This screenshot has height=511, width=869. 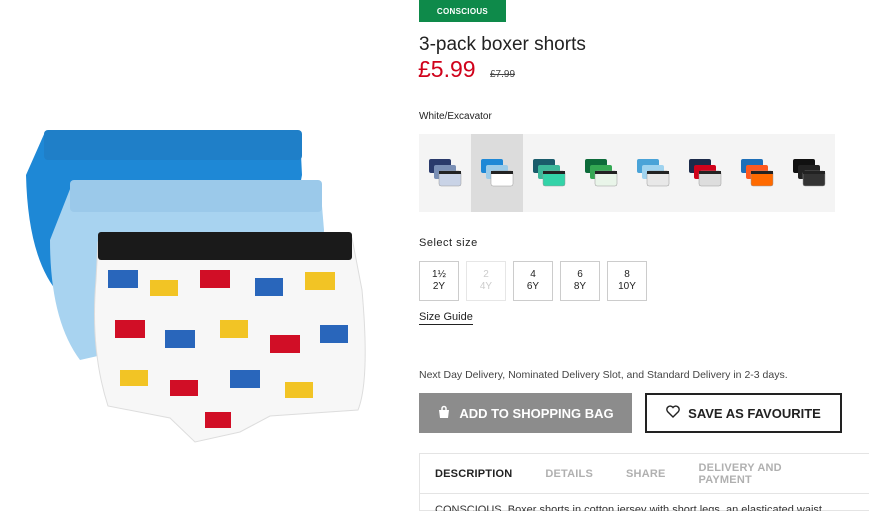 I want to click on black-pack-icon, so click(x=809, y=173).